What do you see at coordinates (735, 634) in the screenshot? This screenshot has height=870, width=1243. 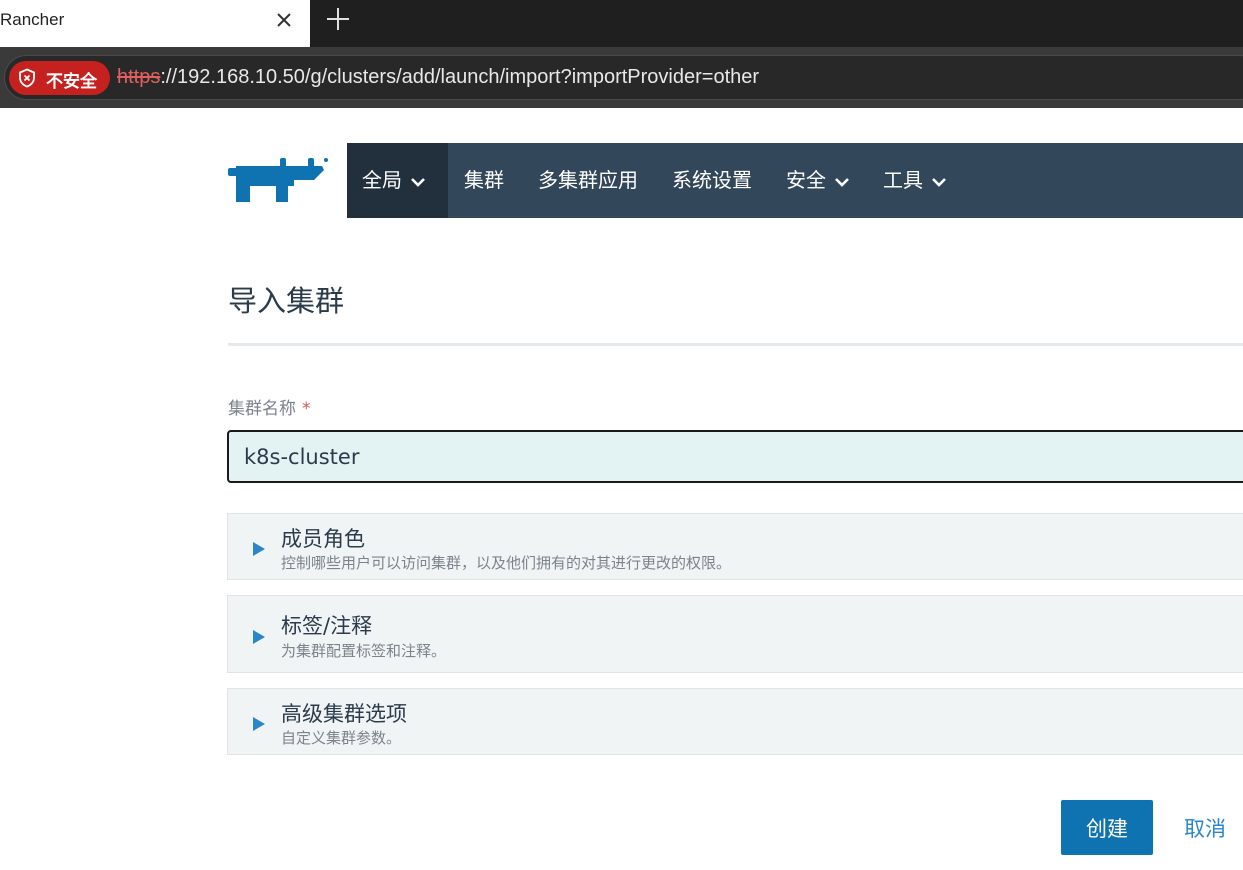 I see `accordion-labels-annotations: 标签/注释 为集群配置标签和注释。` at bounding box center [735, 634].